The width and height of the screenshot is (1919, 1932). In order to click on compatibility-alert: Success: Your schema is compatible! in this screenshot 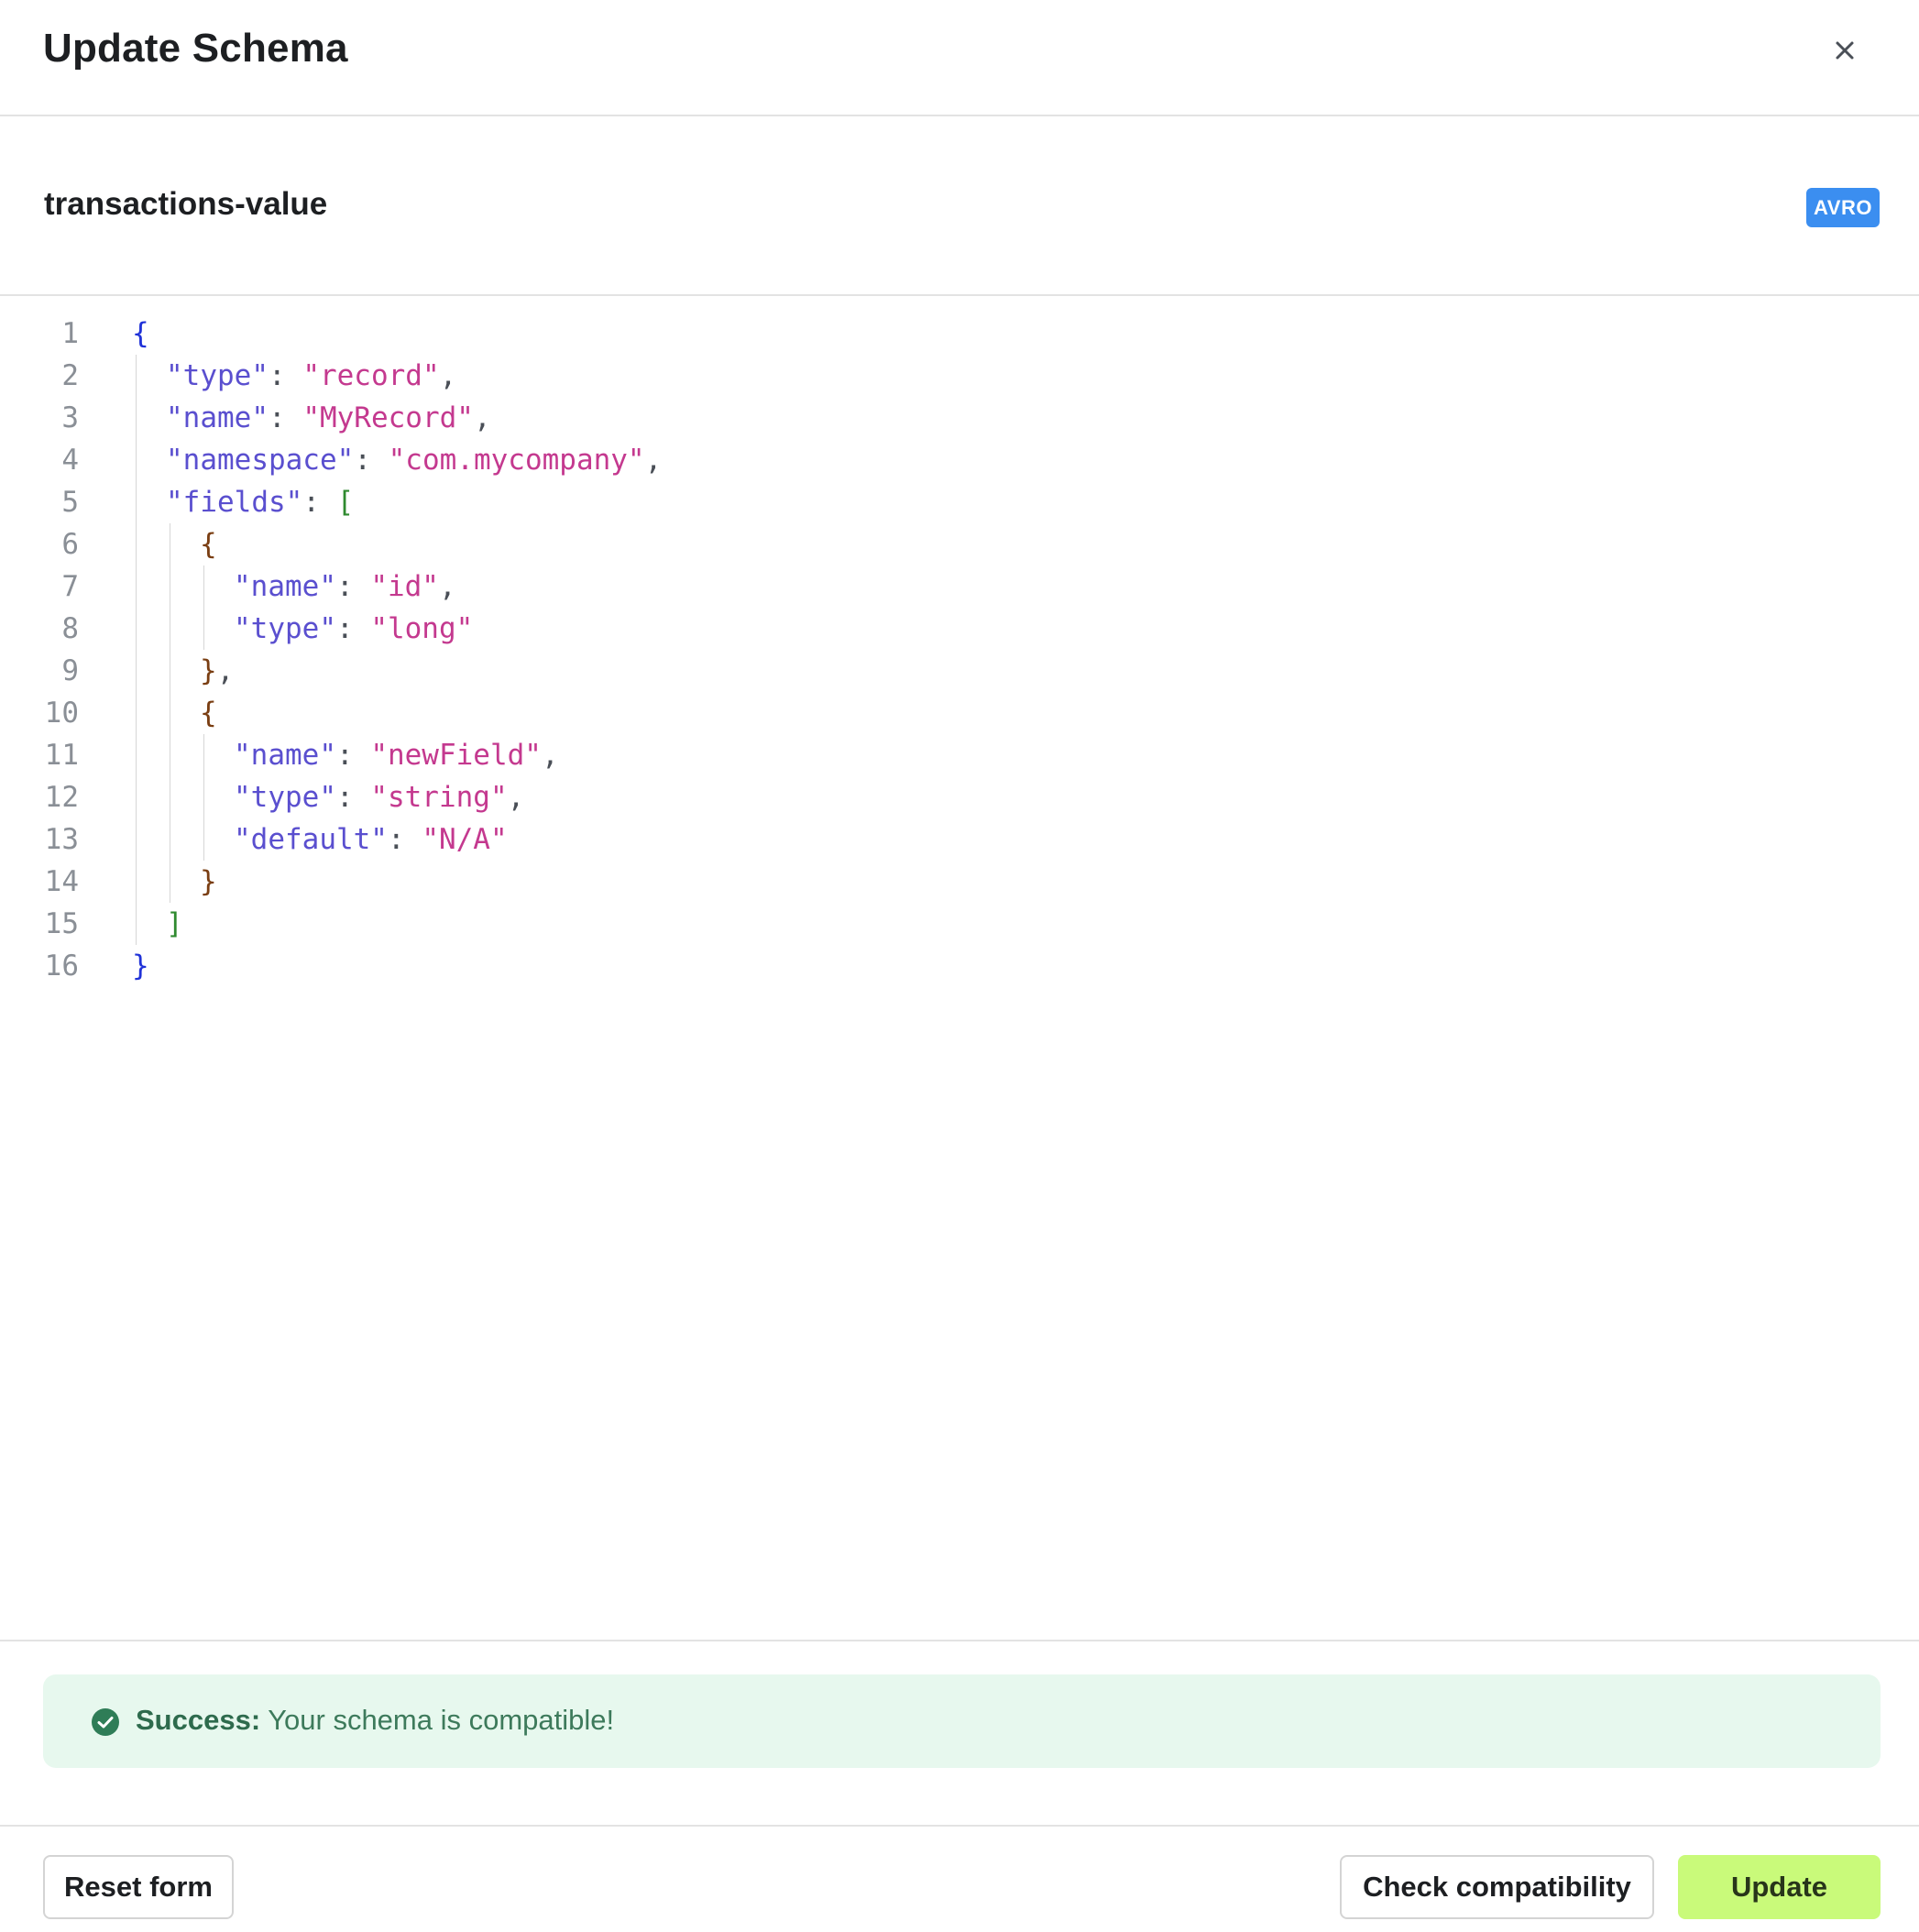, I will do `click(962, 1721)`.